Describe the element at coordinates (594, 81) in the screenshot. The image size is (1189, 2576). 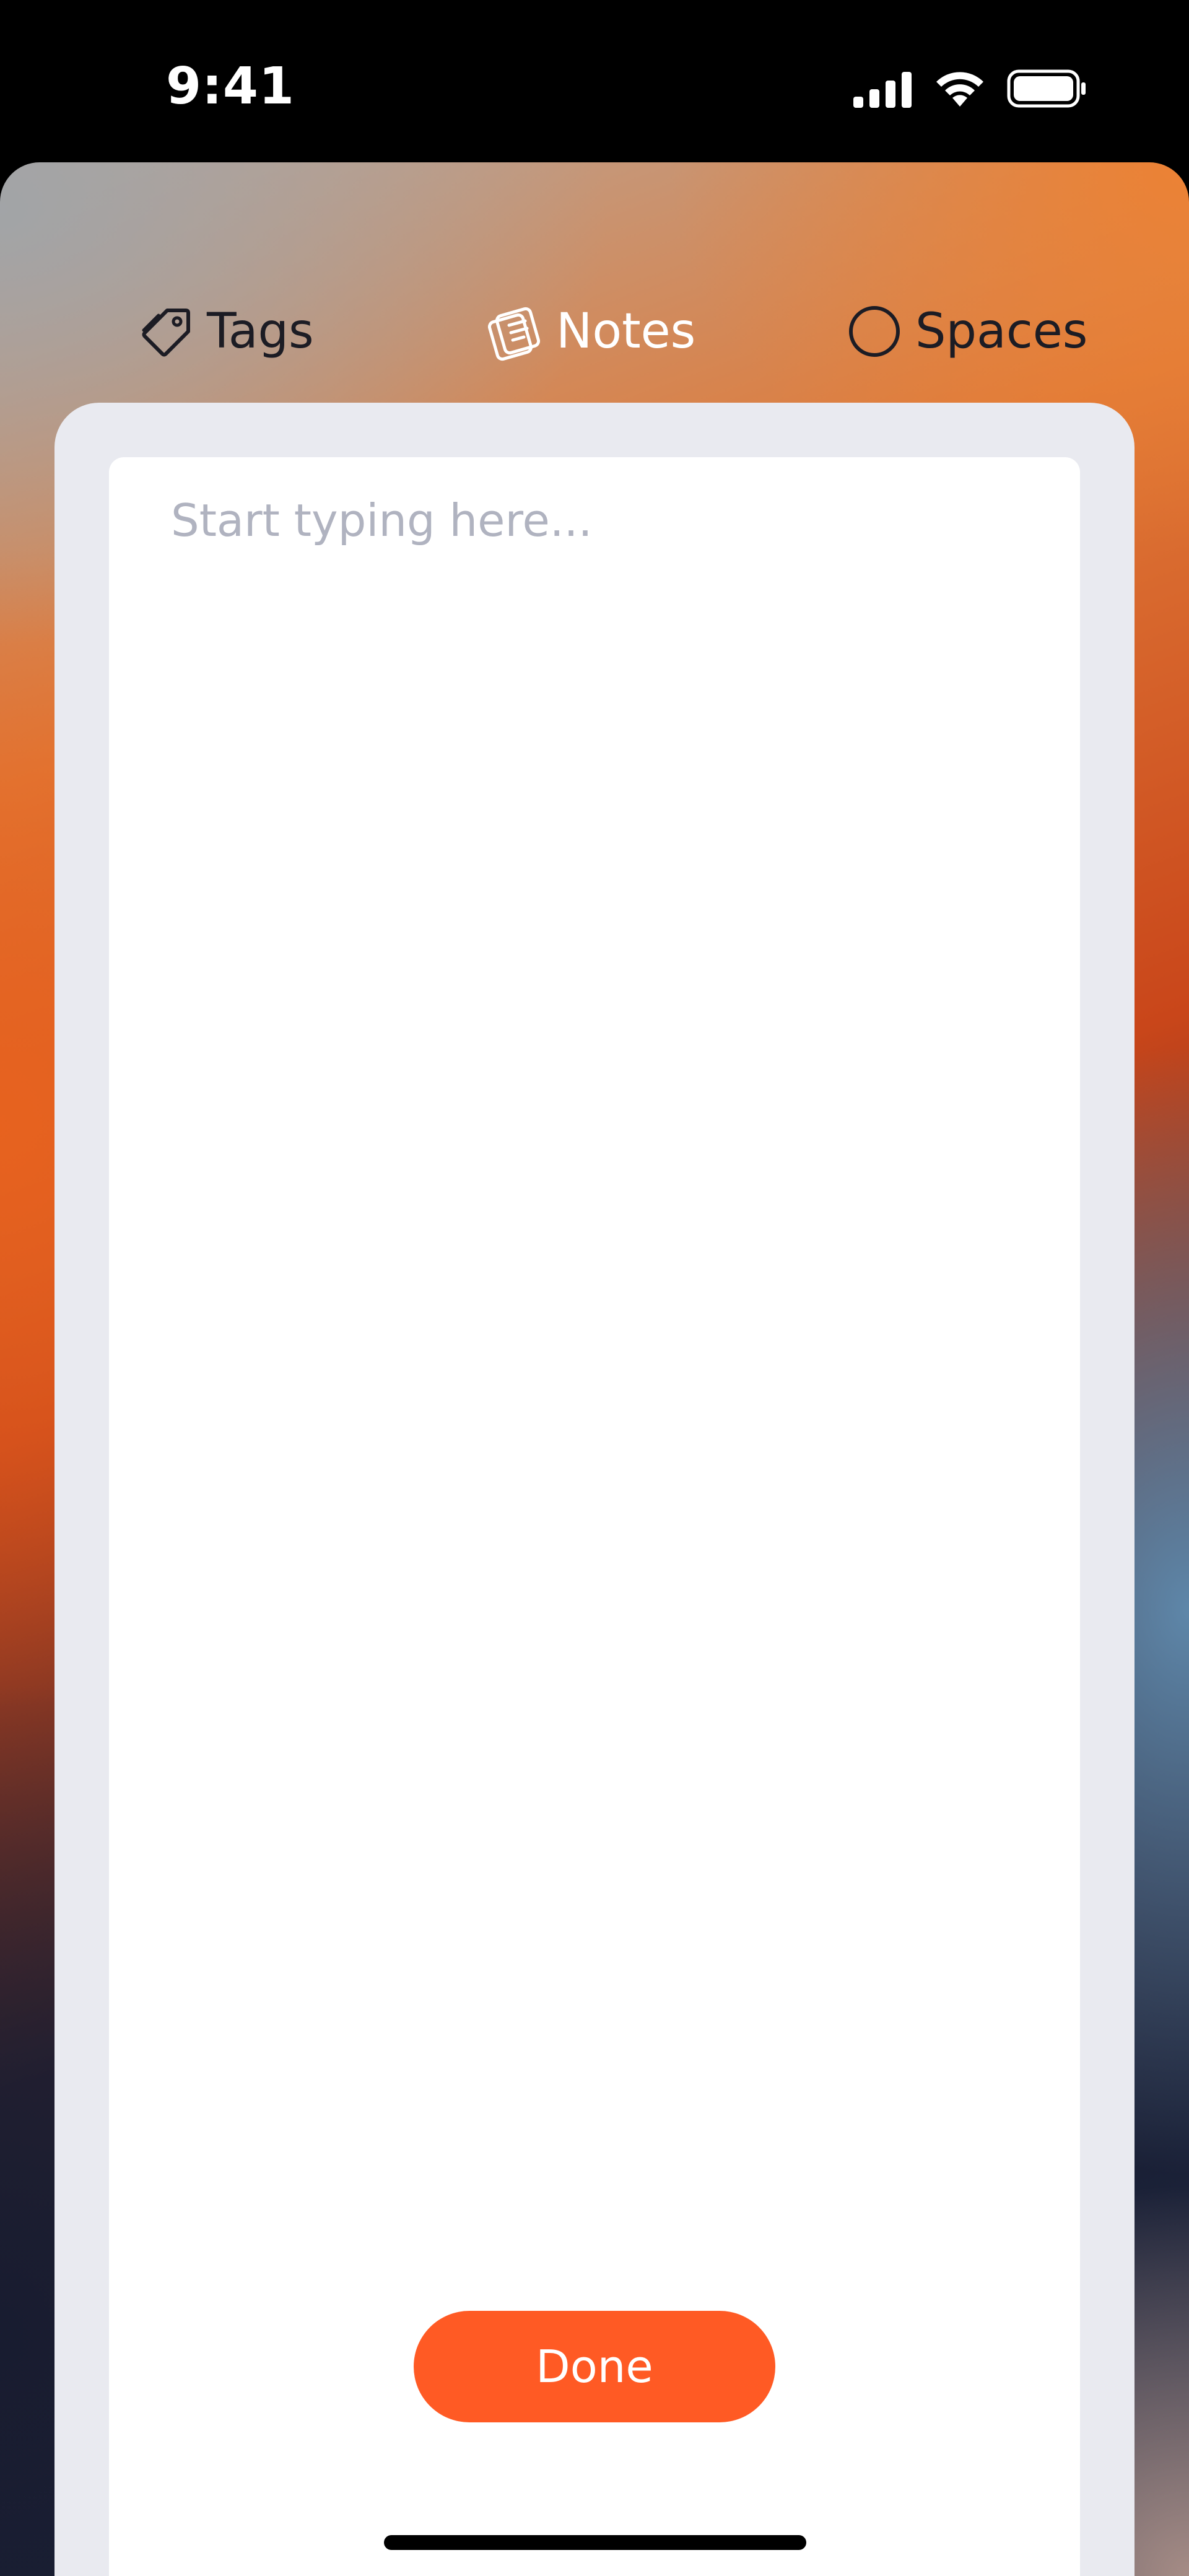
I see `status-bar: 9:41` at that location.